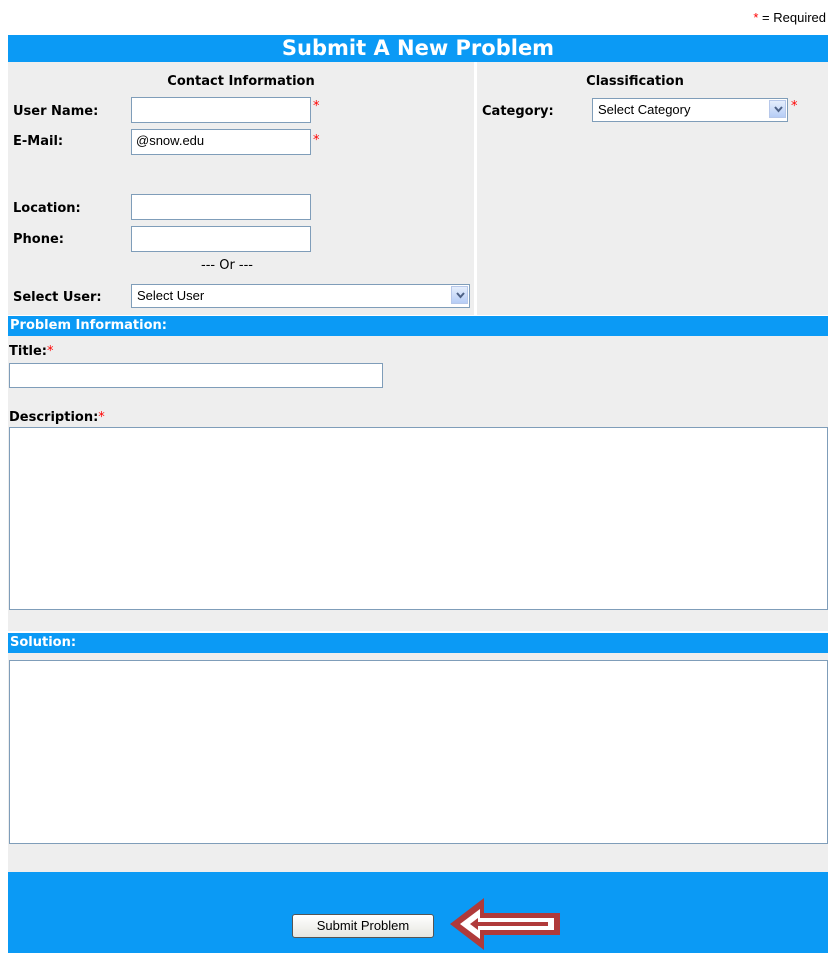 This screenshot has width=828, height=953. What do you see at coordinates (241, 81) in the screenshot?
I see `contact-heading: Contact Information` at bounding box center [241, 81].